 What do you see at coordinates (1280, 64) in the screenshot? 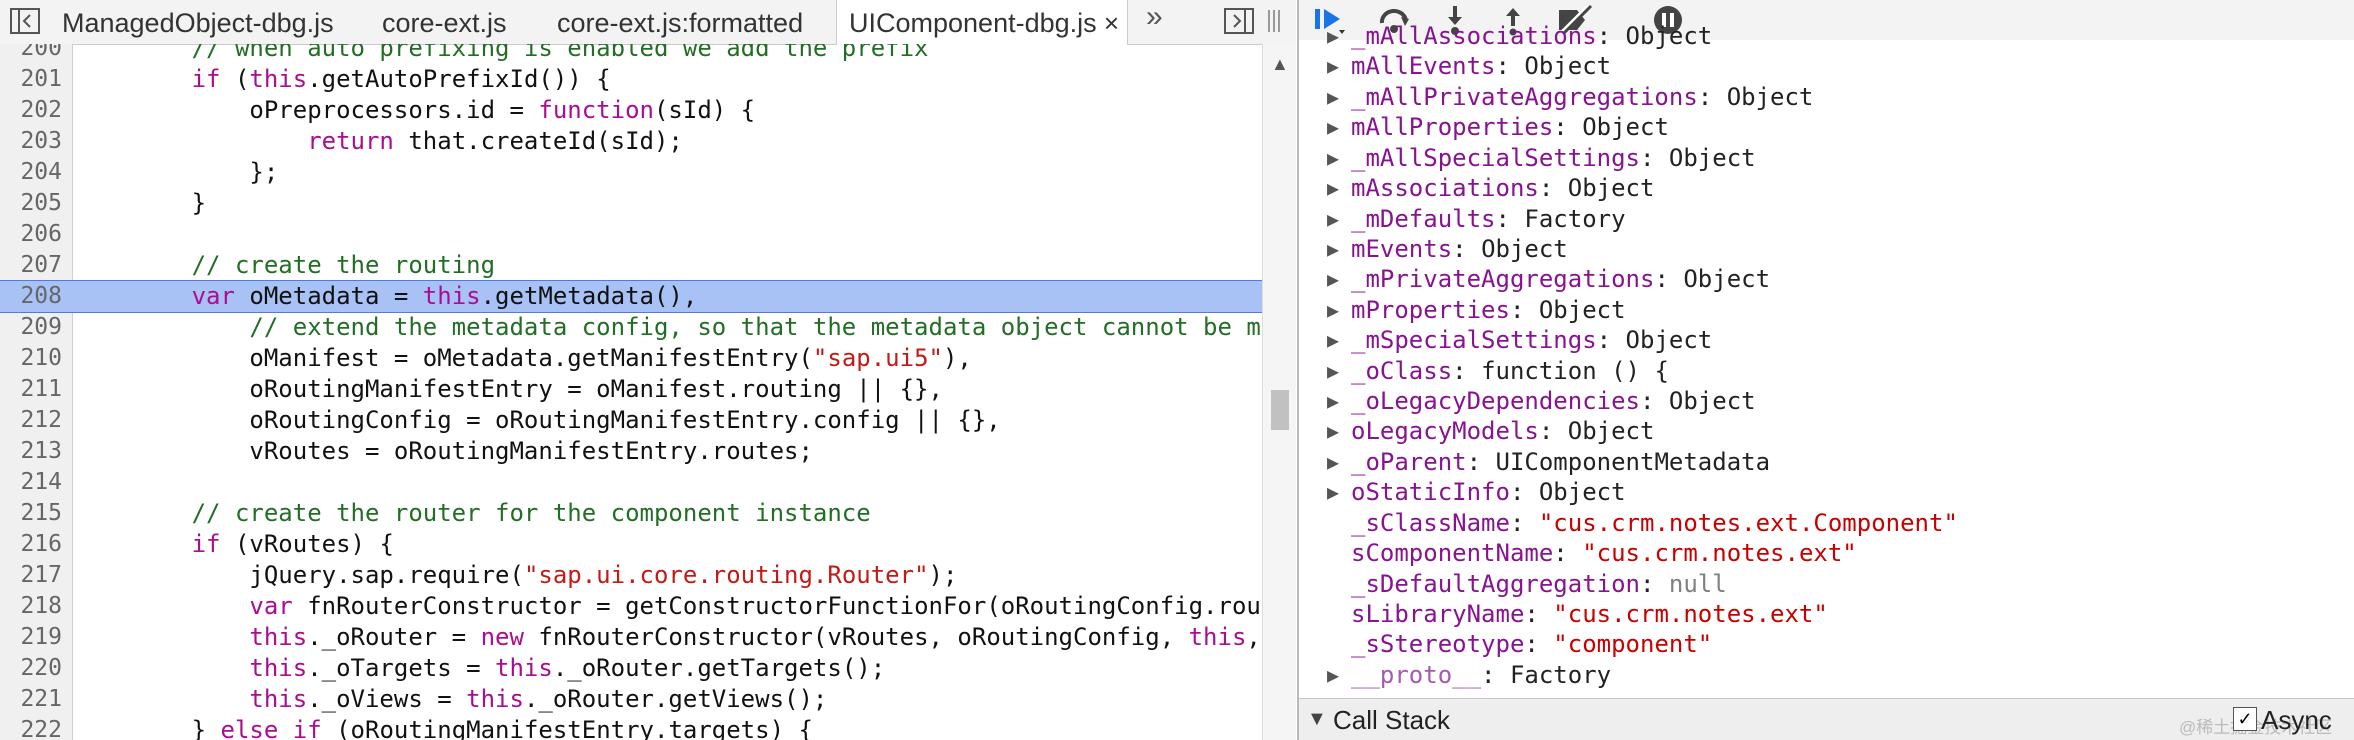
I see `scroll-up-arrow-icon: ▲` at bounding box center [1280, 64].